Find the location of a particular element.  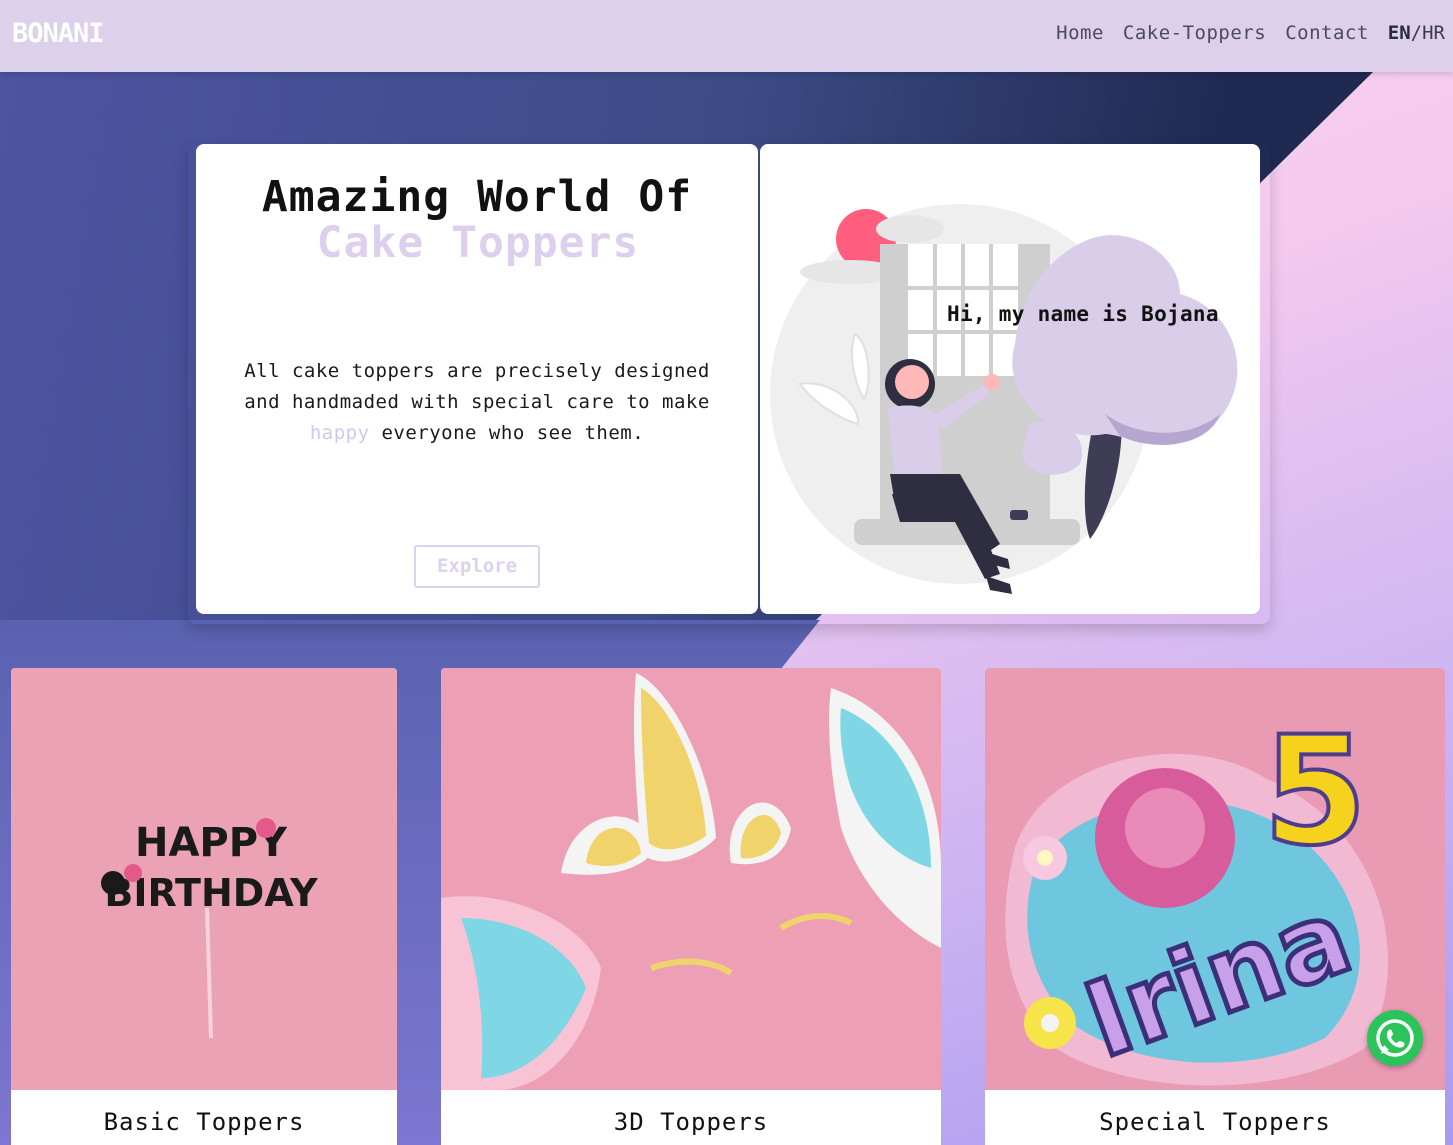

explore-button: Explore is located at coordinates (477, 566).